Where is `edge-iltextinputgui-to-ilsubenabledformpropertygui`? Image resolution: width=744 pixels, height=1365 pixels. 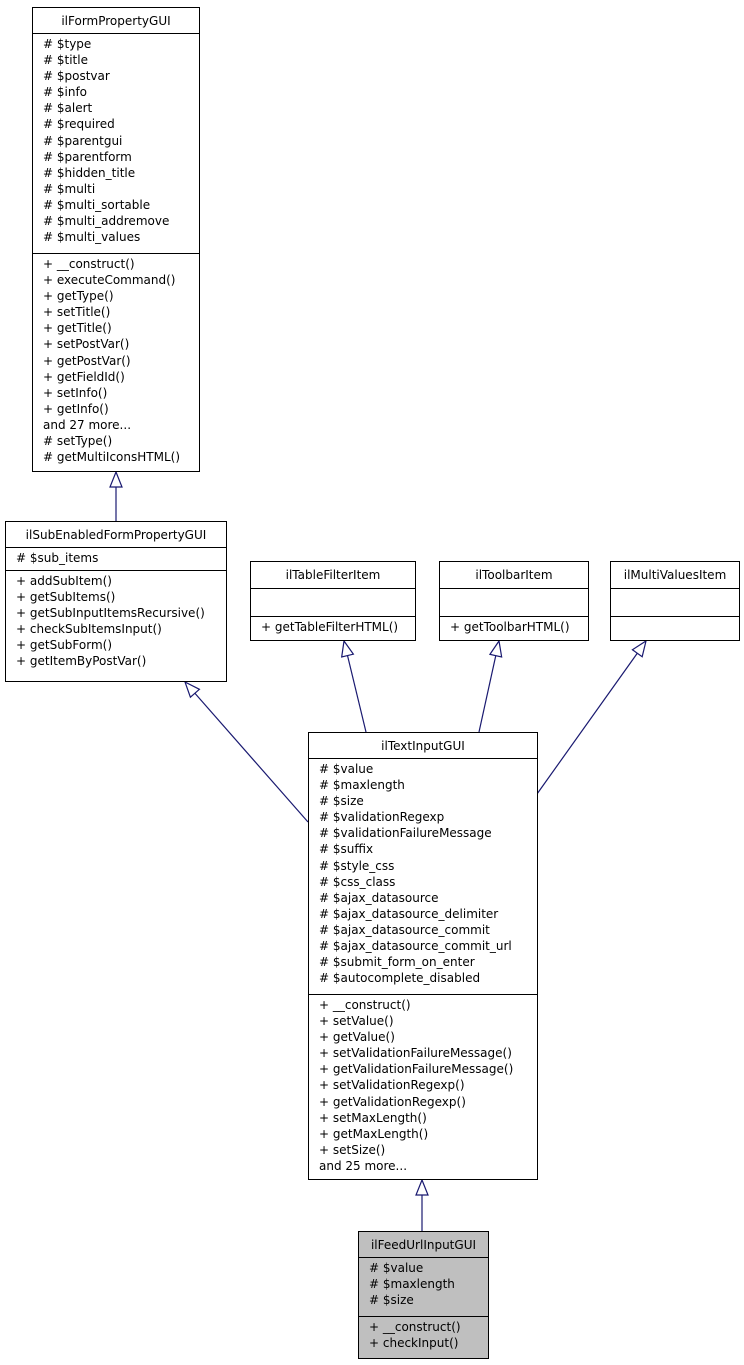 edge-iltextinputgui-to-ilsubenabledformpropertygui is located at coordinates (251, 757).